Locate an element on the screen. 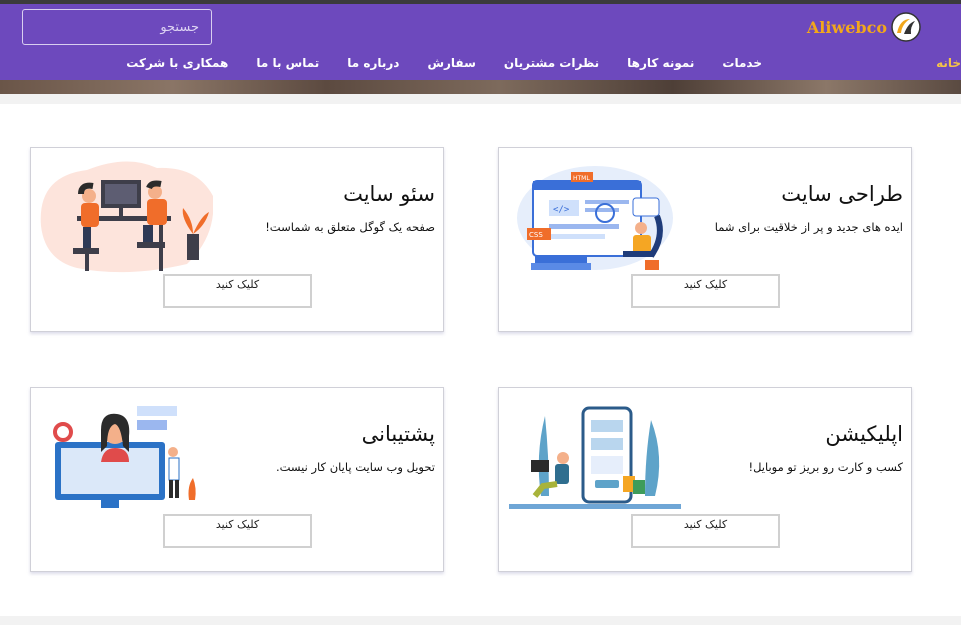  support-agent-illustration is located at coordinates (124, 457).